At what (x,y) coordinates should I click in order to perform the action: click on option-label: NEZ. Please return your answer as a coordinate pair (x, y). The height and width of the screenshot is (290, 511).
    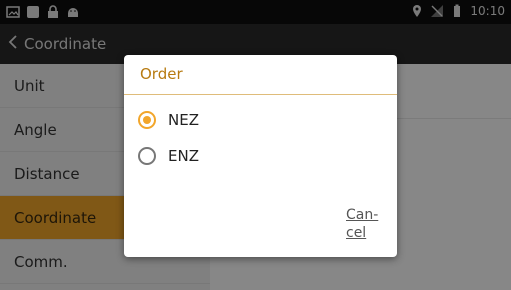
    Looking at the image, I should click on (183, 120).